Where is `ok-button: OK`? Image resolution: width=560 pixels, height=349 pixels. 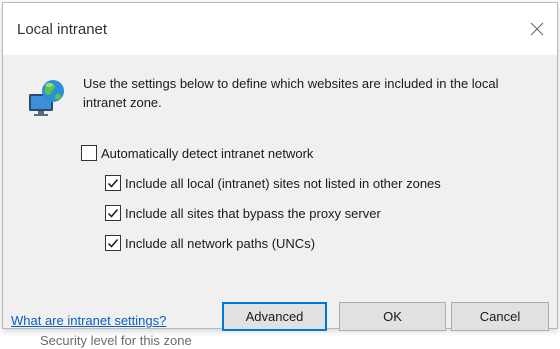 ok-button: OK is located at coordinates (392, 316).